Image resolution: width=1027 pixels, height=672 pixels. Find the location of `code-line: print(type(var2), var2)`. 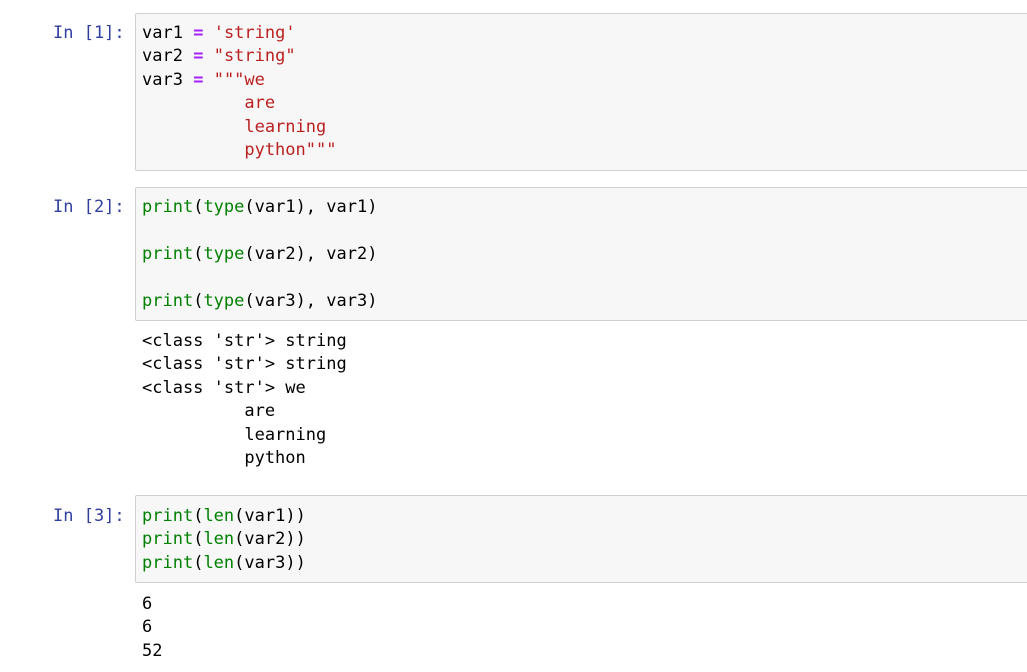

code-line: print(type(var2), var2) is located at coordinates (259, 254).